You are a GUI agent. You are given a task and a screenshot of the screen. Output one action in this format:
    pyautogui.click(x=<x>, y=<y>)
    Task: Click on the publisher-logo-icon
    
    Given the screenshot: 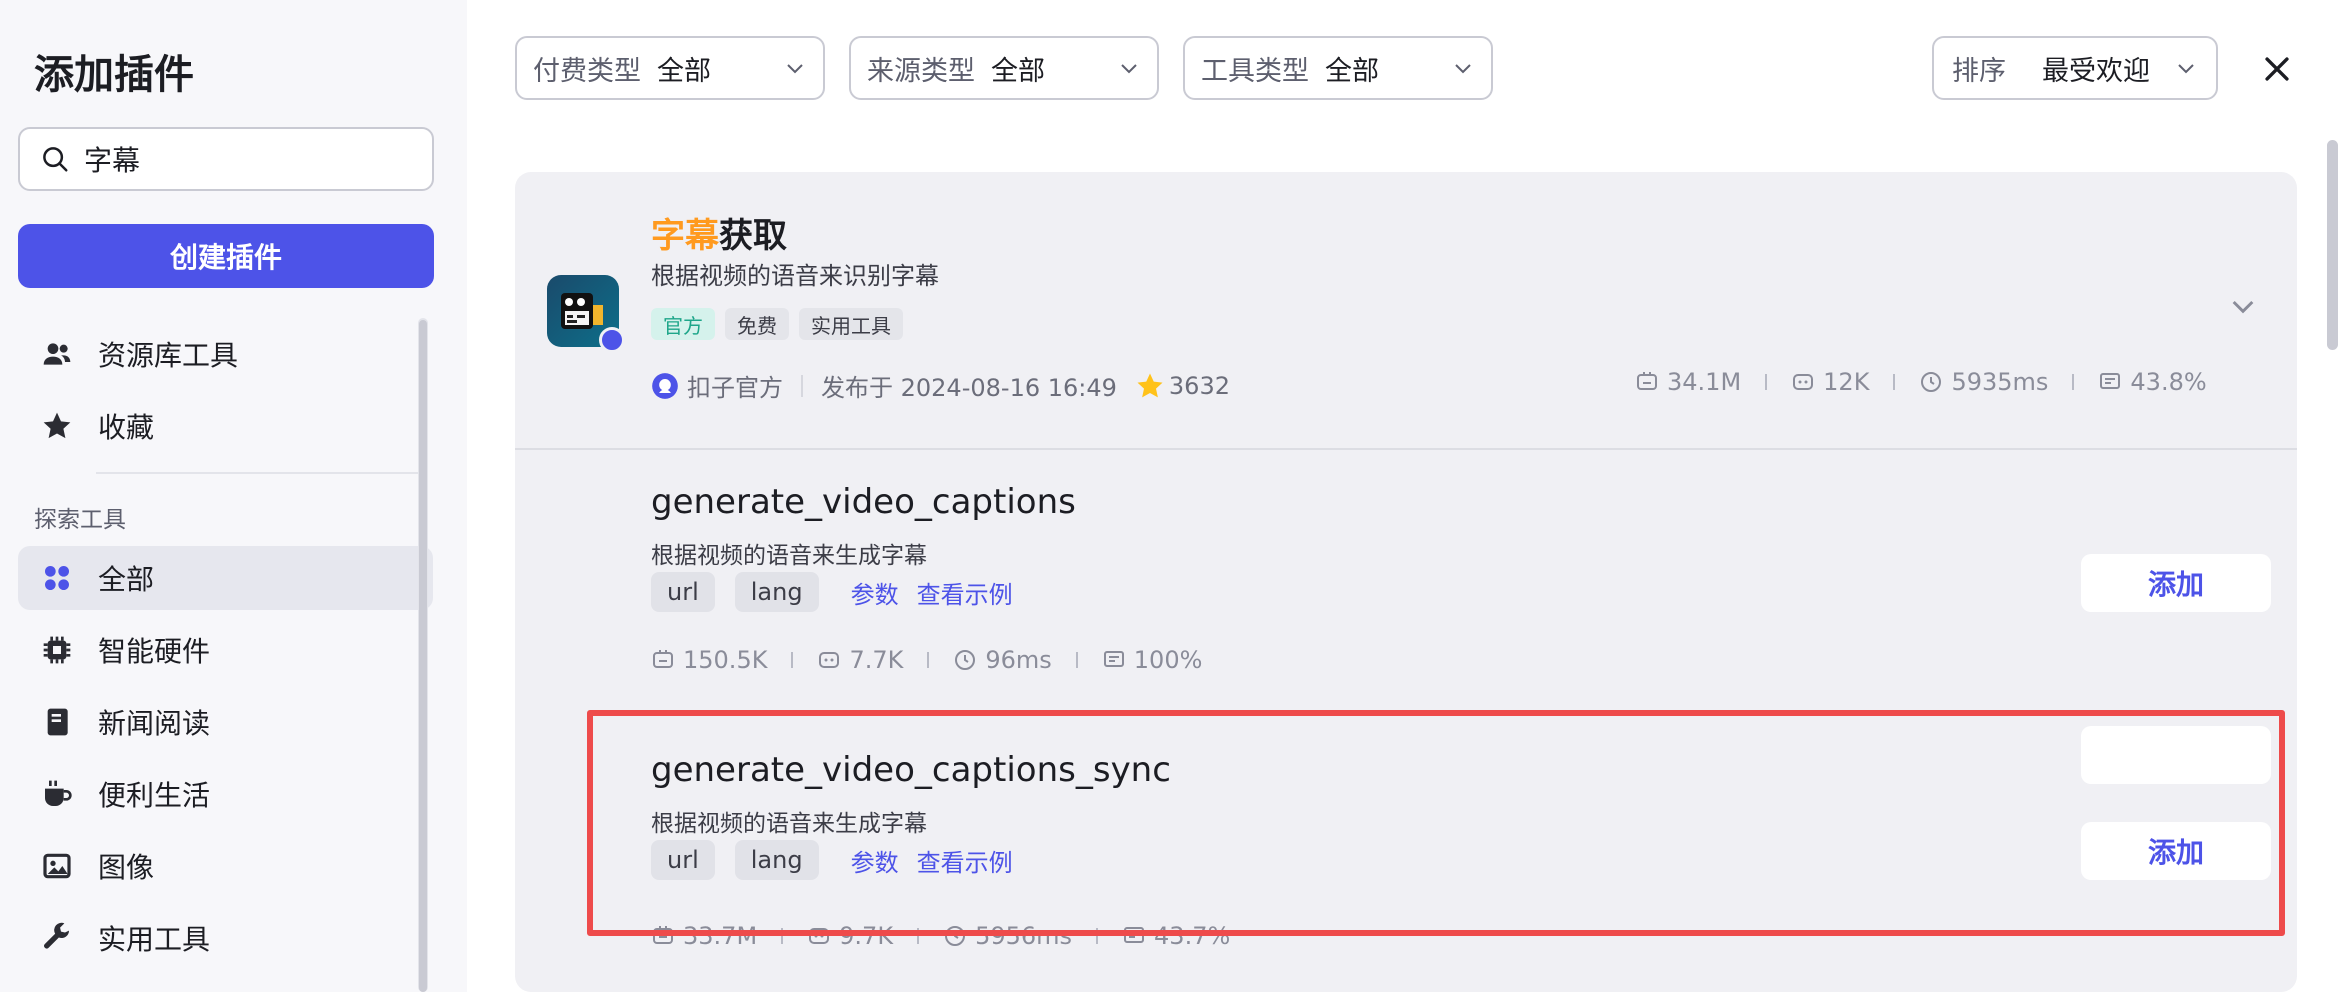 What is the action you would take?
    pyautogui.click(x=665, y=385)
    